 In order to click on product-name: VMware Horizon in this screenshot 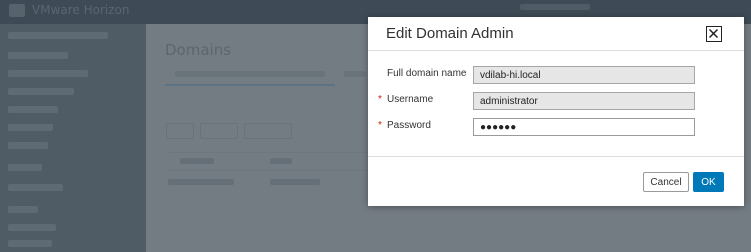, I will do `click(81, 10)`.